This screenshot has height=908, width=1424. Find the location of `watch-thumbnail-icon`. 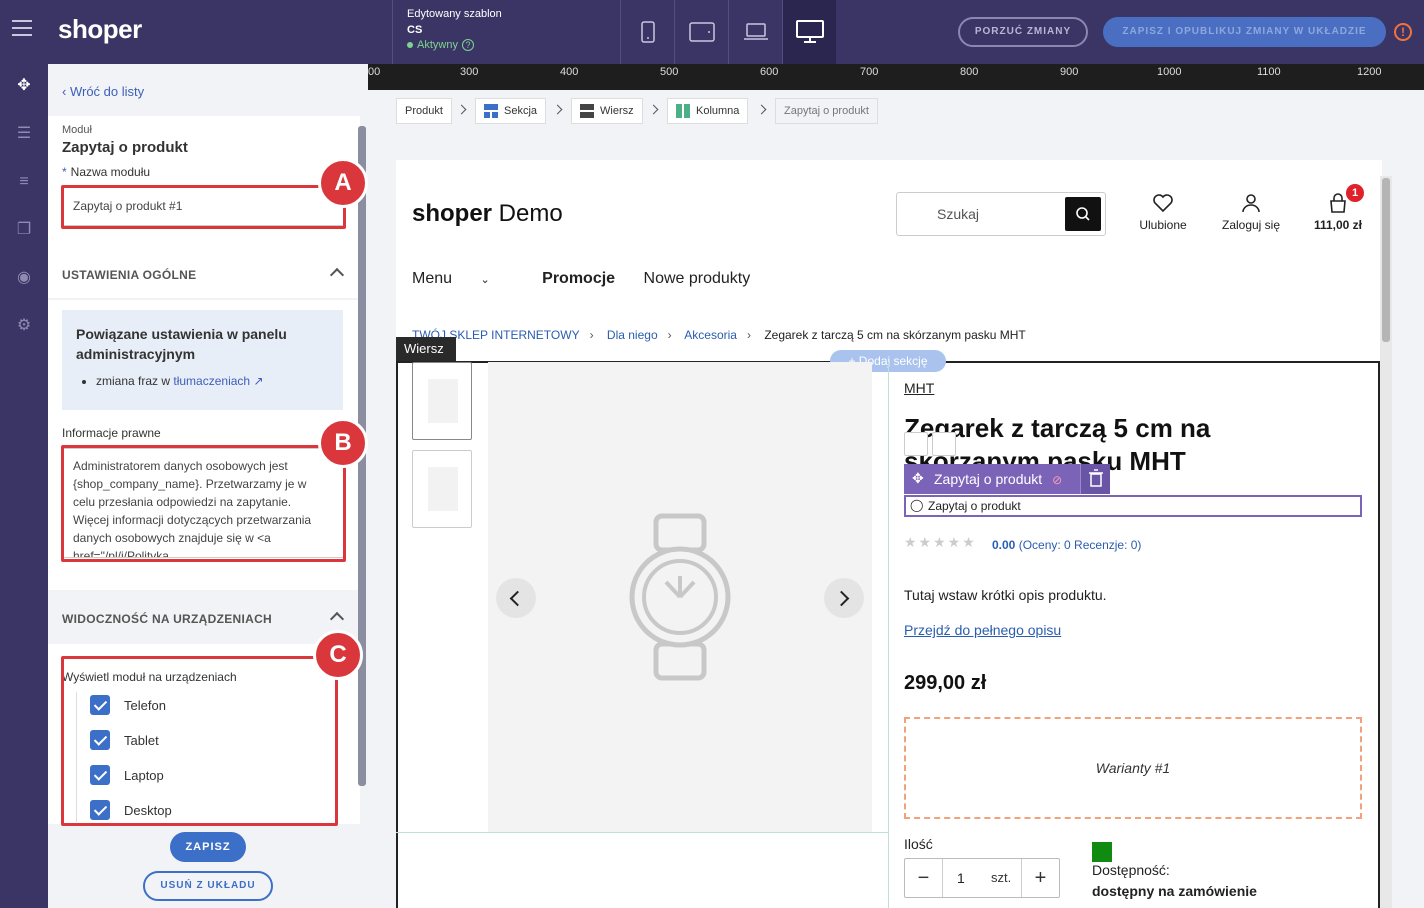

watch-thumbnail-icon is located at coordinates (443, 401).